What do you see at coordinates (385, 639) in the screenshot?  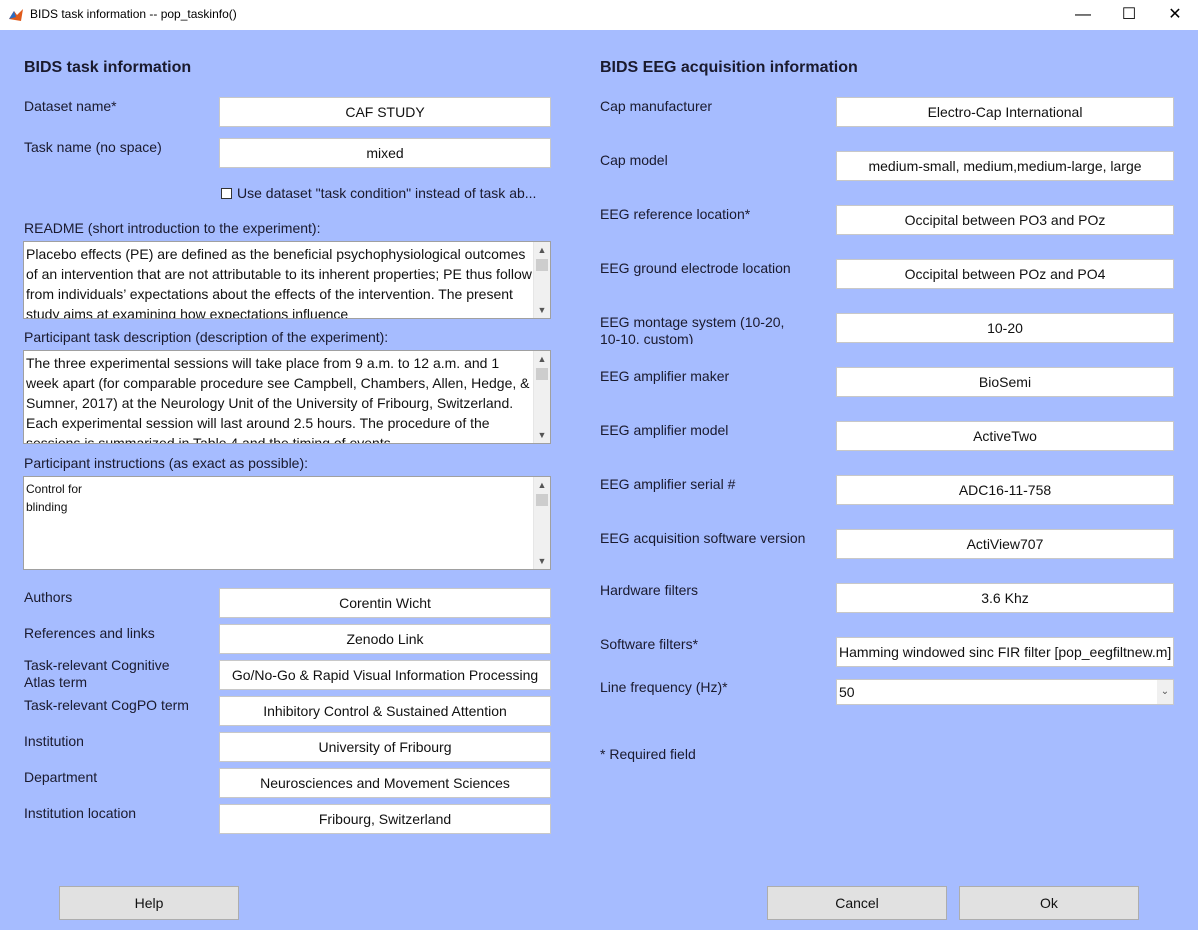 I see `references-field: Zenodo Link` at bounding box center [385, 639].